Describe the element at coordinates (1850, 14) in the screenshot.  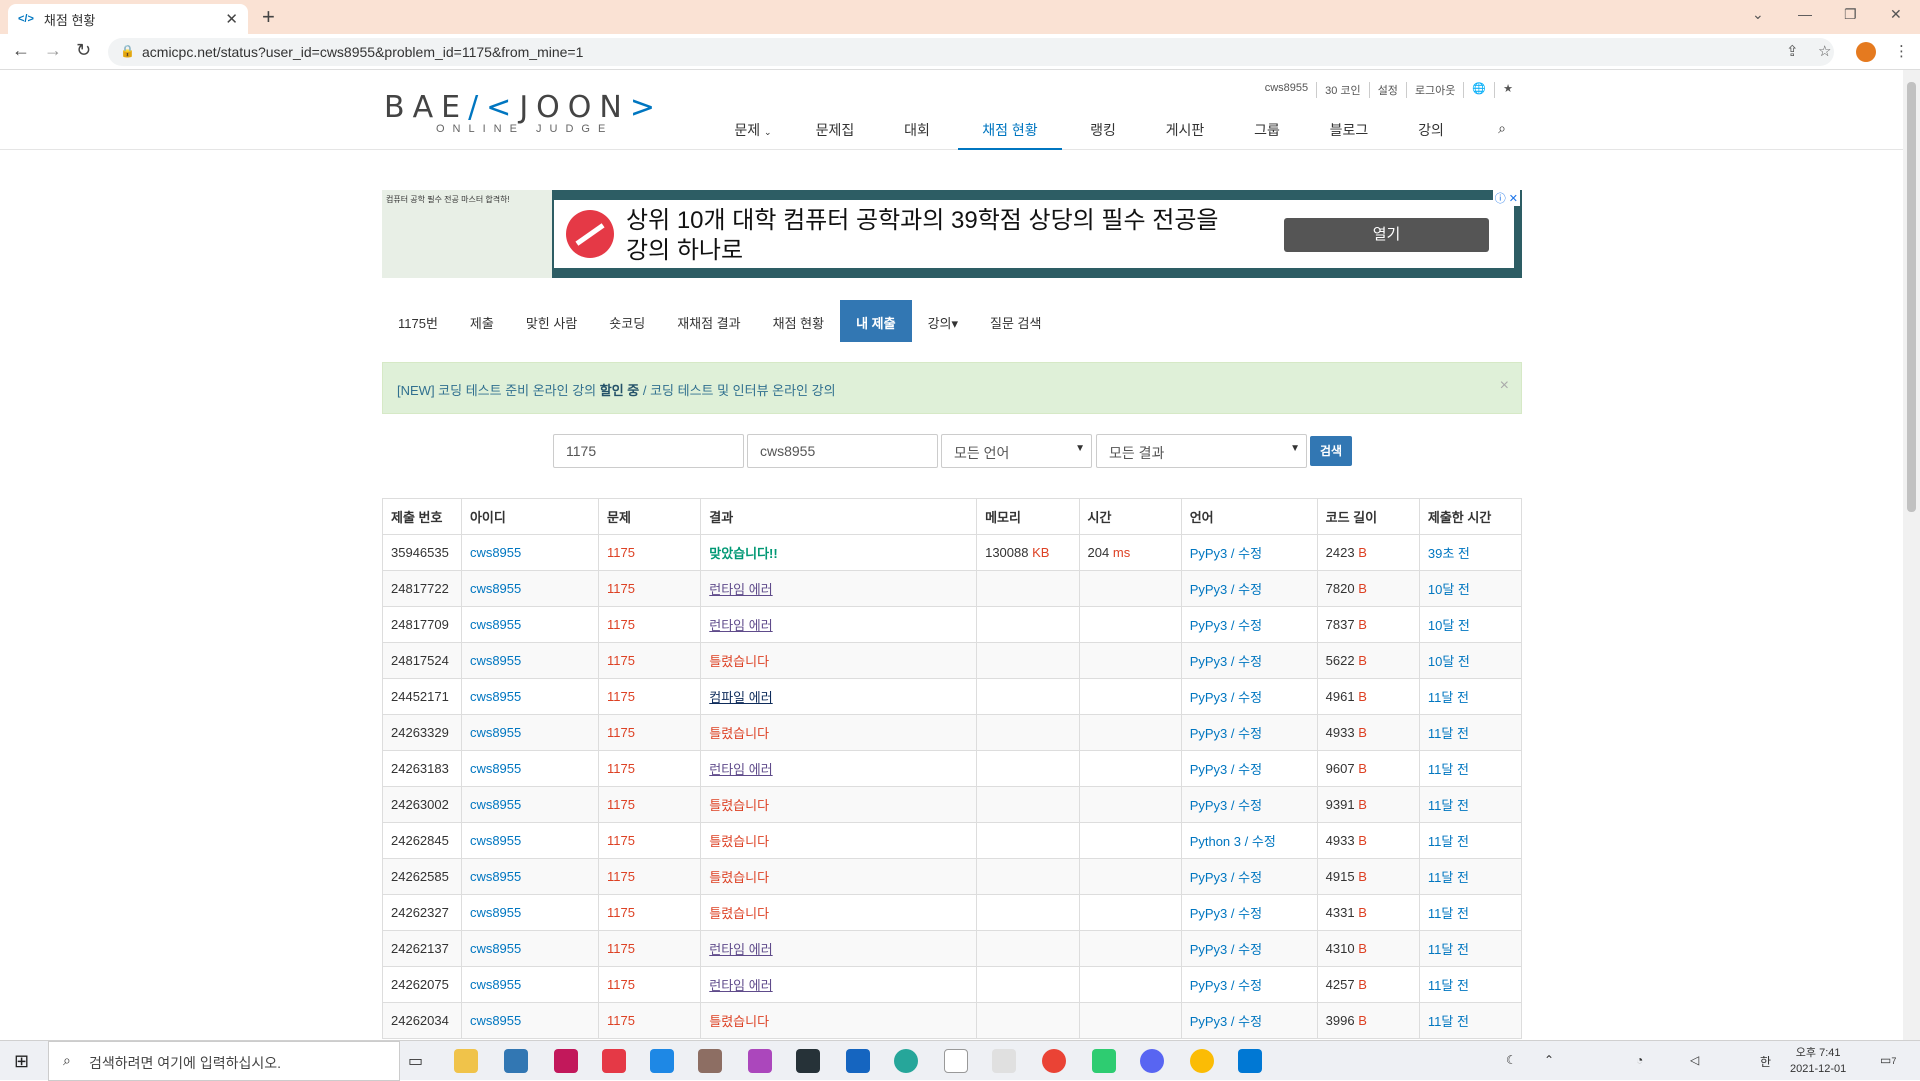
I see `restore-button: ❐` at that location.